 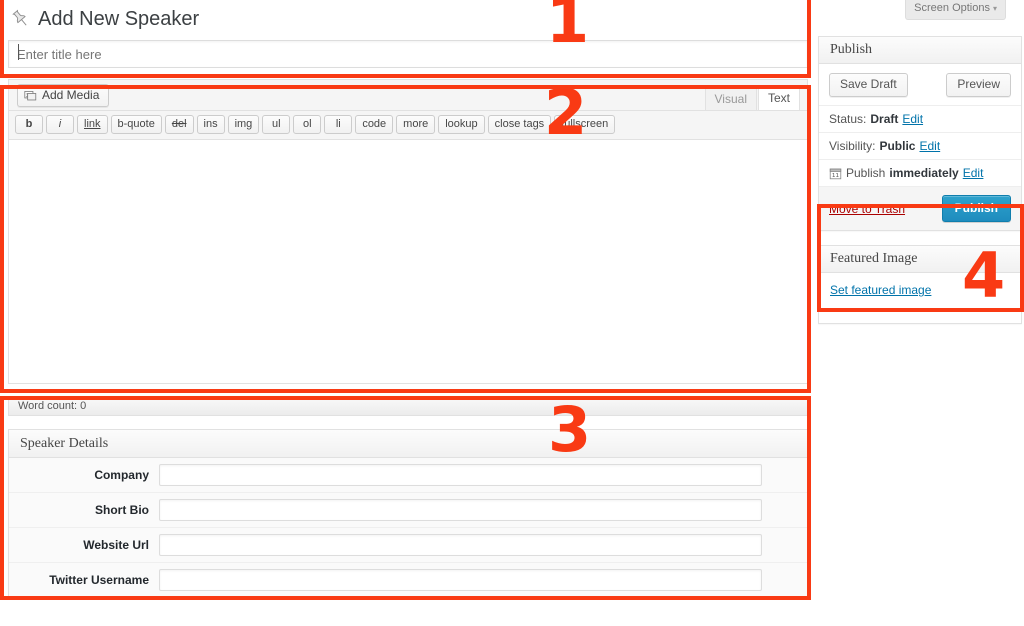 I want to click on editor-mode-tabs: Visual Text, so click(x=752, y=97).